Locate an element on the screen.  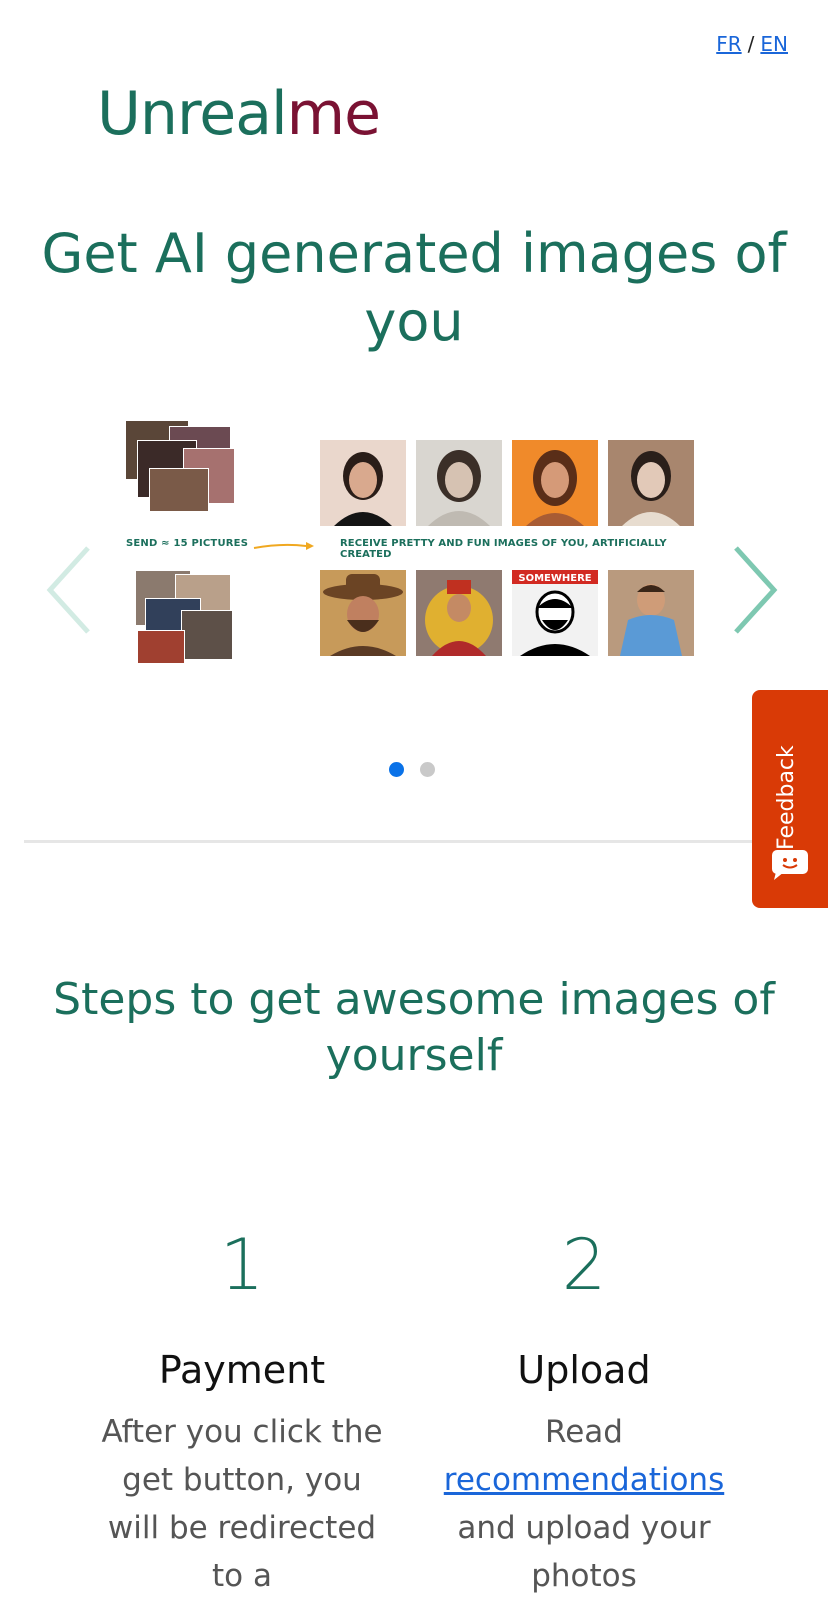
carousel-prev-arrow-icon is located at coordinates (70, 590).